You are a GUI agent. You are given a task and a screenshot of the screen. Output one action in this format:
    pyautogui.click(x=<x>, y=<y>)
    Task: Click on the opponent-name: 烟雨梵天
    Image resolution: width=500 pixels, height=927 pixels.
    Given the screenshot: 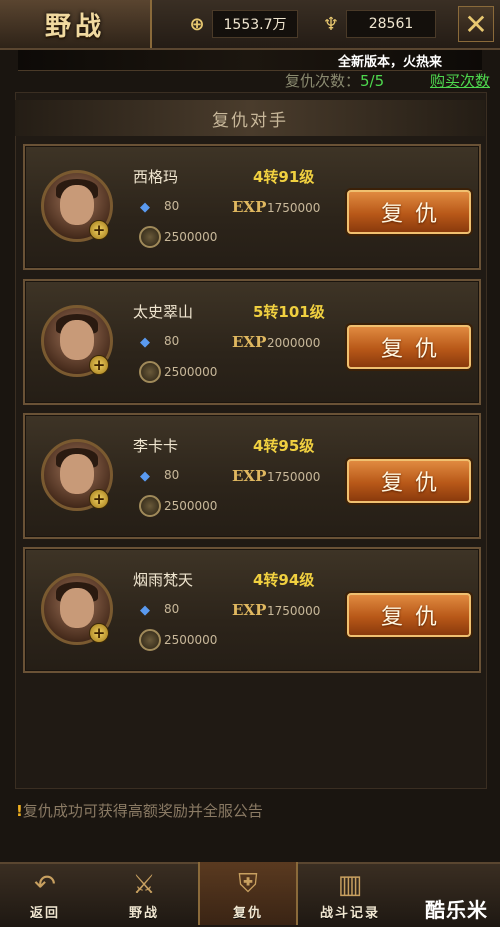 What is the action you would take?
    pyautogui.click(x=163, y=580)
    